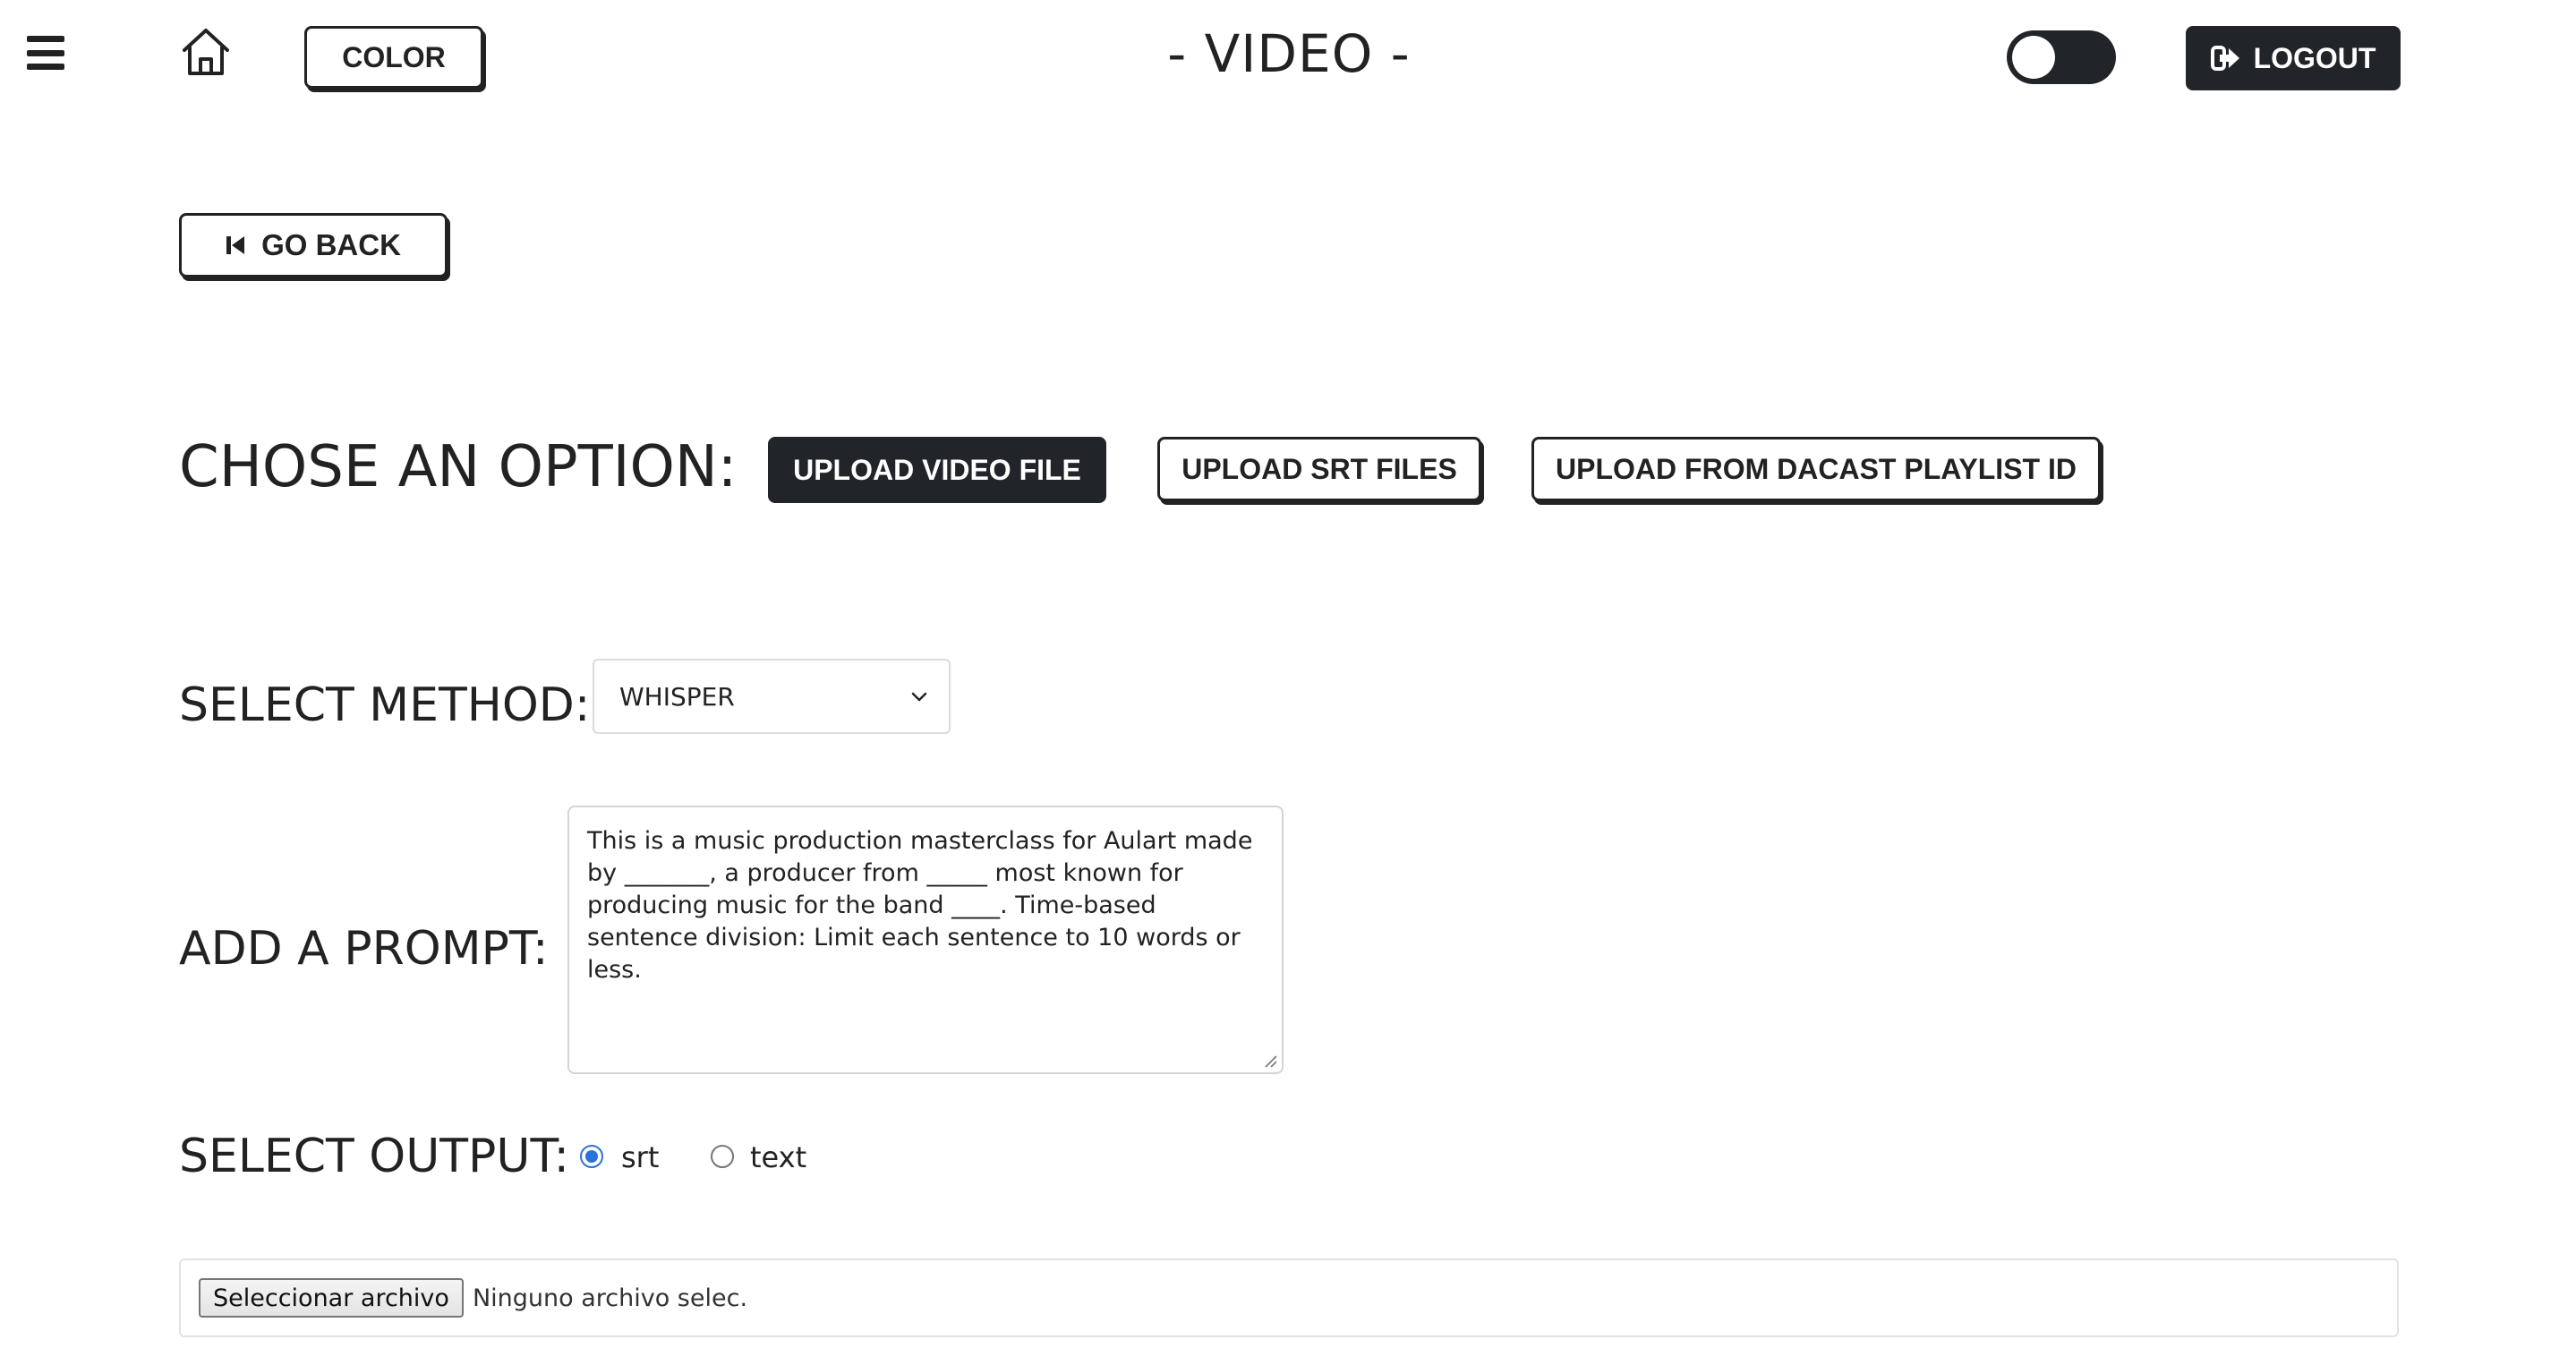 The image size is (2576, 1348). Describe the element at coordinates (722, 1156) in the screenshot. I see `output-radio-text` at that location.